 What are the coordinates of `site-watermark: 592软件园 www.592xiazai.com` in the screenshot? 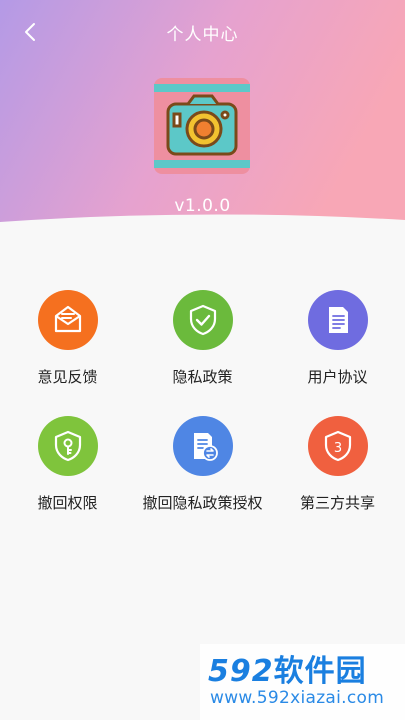 It's located at (302, 682).